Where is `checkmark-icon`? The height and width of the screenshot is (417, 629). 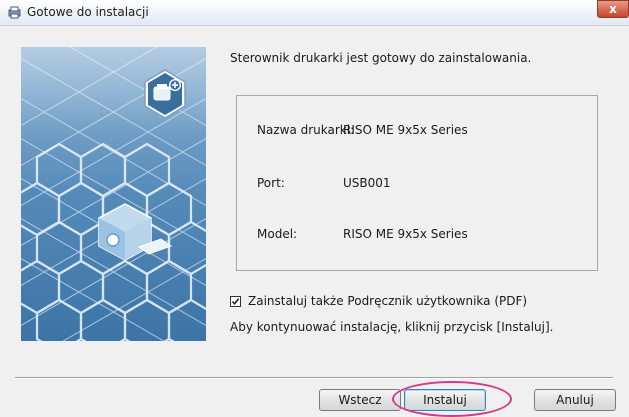
checkmark-icon is located at coordinates (235, 301).